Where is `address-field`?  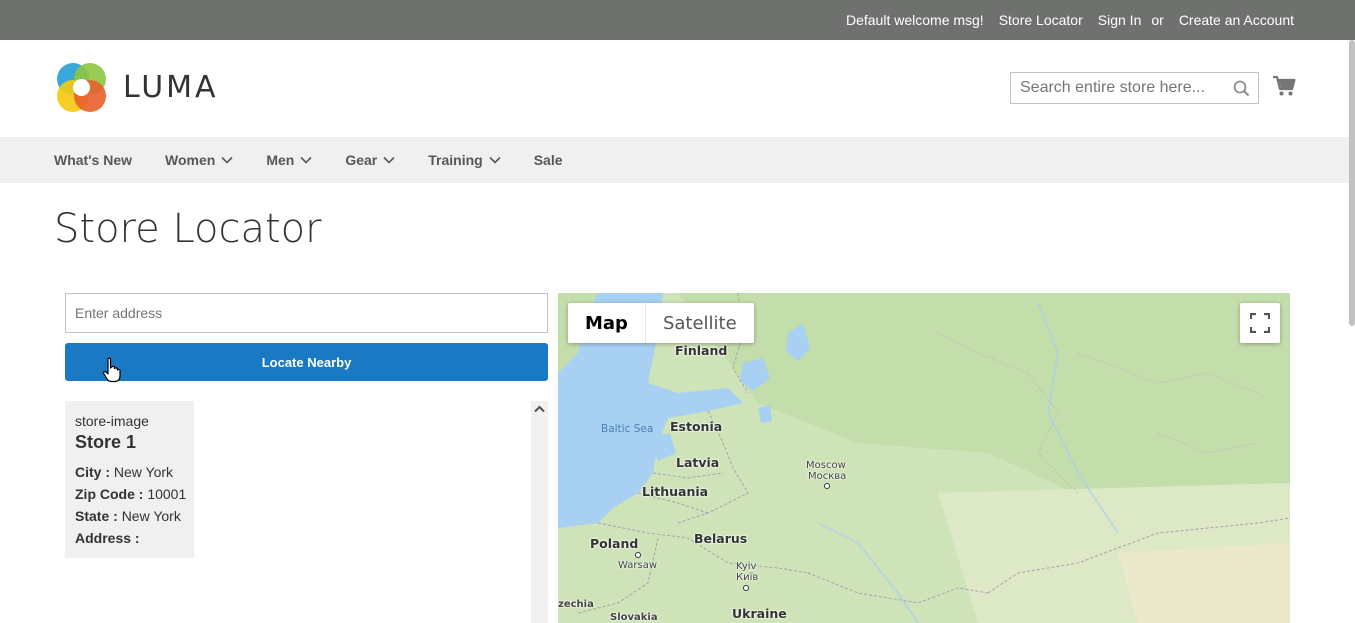
address-field is located at coordinates (306, 313).